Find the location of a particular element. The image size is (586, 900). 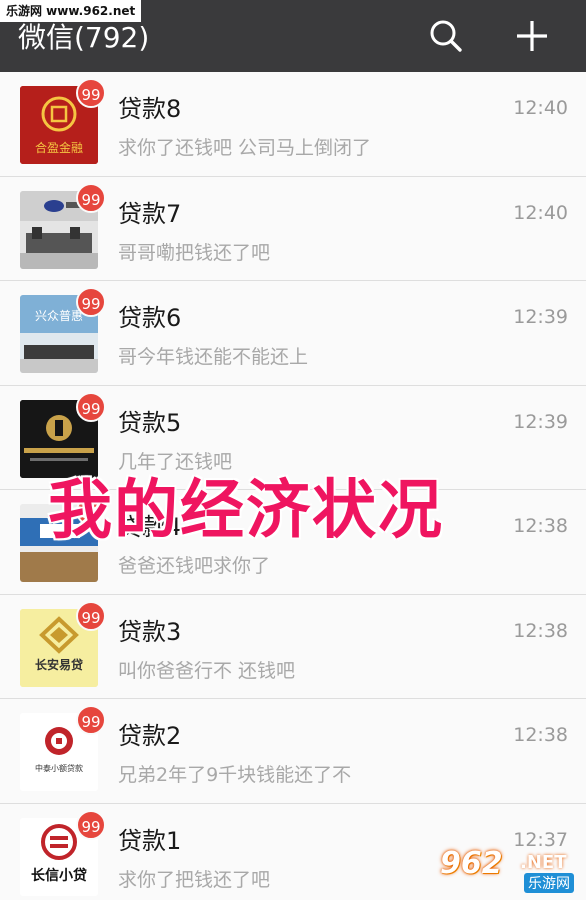

logo-962-text: 962 is located at coordinates (471, 863).